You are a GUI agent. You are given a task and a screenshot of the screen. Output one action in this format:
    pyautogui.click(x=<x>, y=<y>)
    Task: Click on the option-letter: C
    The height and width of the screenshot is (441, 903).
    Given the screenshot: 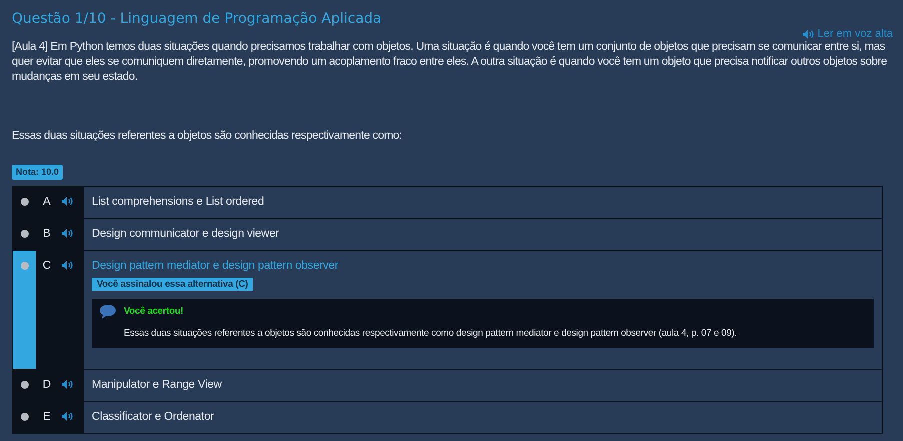 What is the action you would take?
    pyautogui.click(x=47, y=266)
    